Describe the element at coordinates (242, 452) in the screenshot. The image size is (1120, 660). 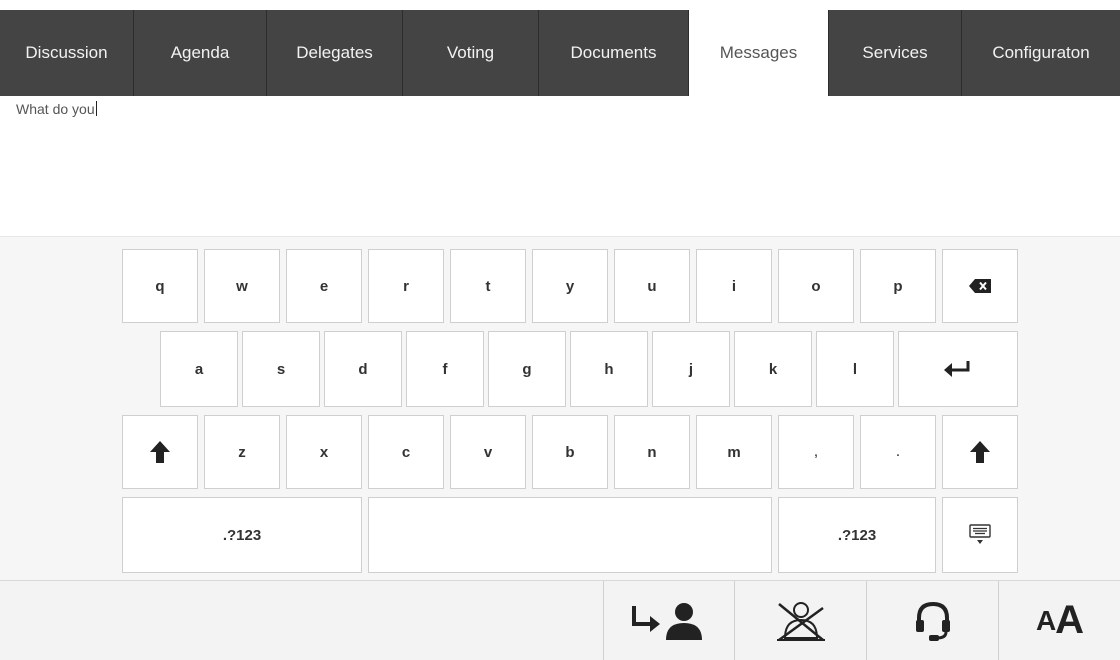
I see `key-z: z` at that location.